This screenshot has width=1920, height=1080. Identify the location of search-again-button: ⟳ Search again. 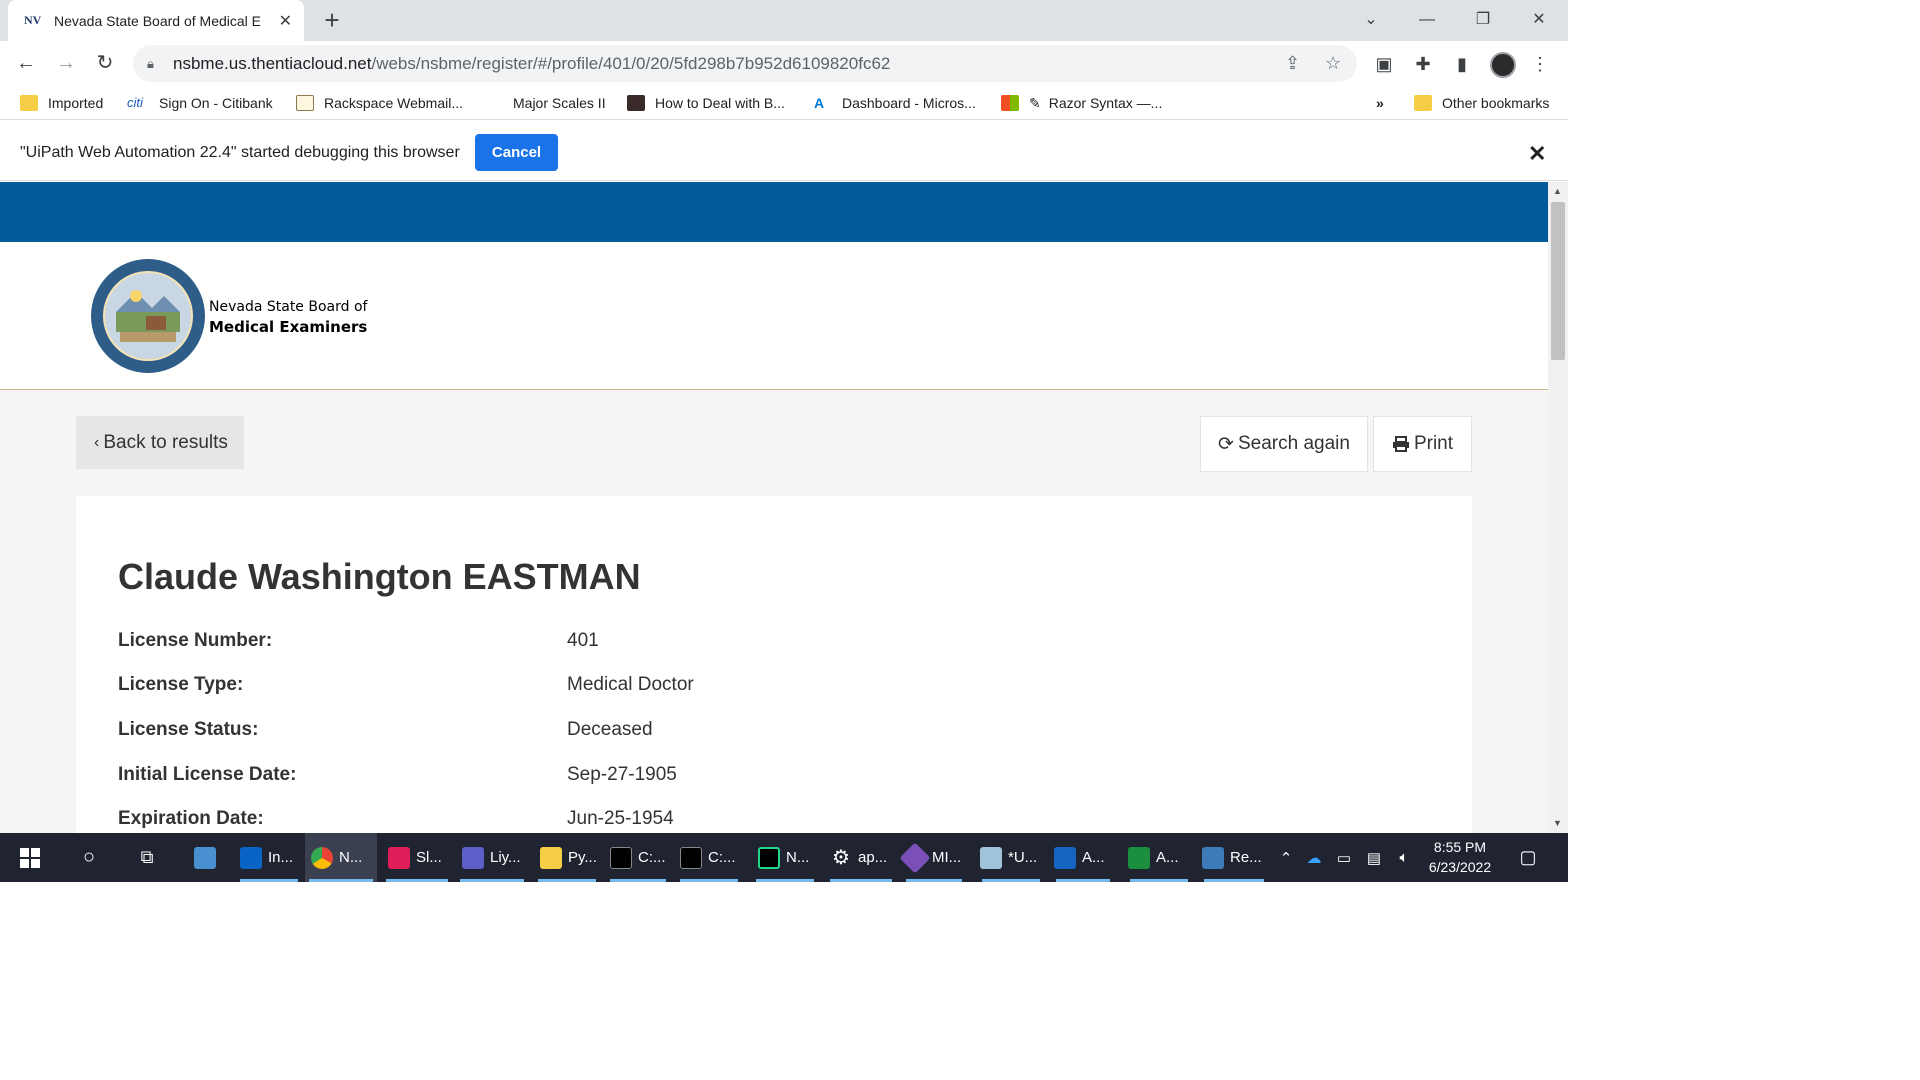
(1284, 444).